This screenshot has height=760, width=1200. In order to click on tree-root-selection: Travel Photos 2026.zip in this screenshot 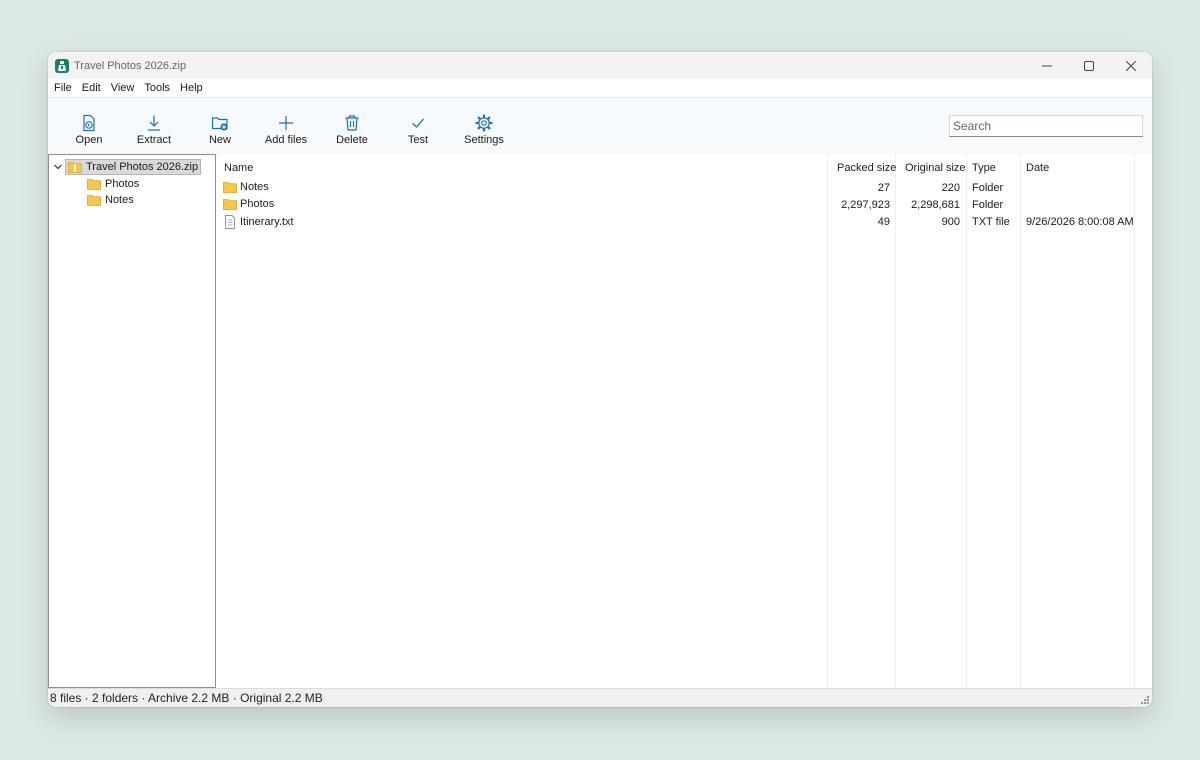, I will do `click(133, 166)`.